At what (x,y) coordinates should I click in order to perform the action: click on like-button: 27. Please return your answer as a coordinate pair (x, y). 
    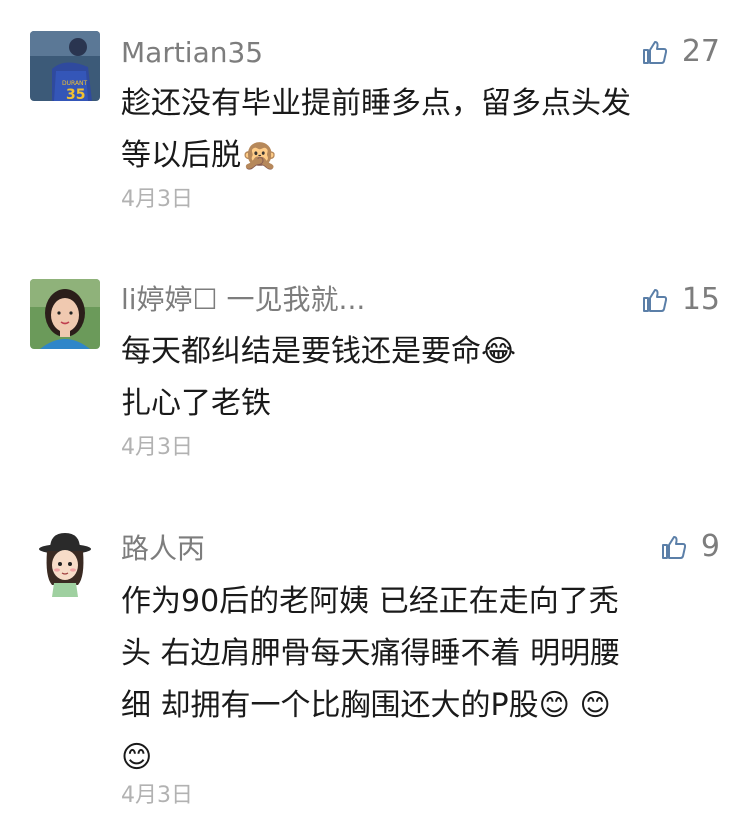
    Looking at the image, I should click on (681, 52).